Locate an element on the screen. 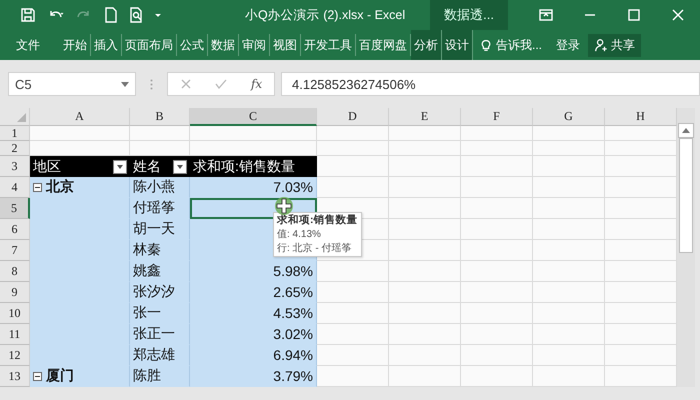 The width and height of the screenshot is (700, 400). value-text: 3.79% is located at coordinates (293, 376).